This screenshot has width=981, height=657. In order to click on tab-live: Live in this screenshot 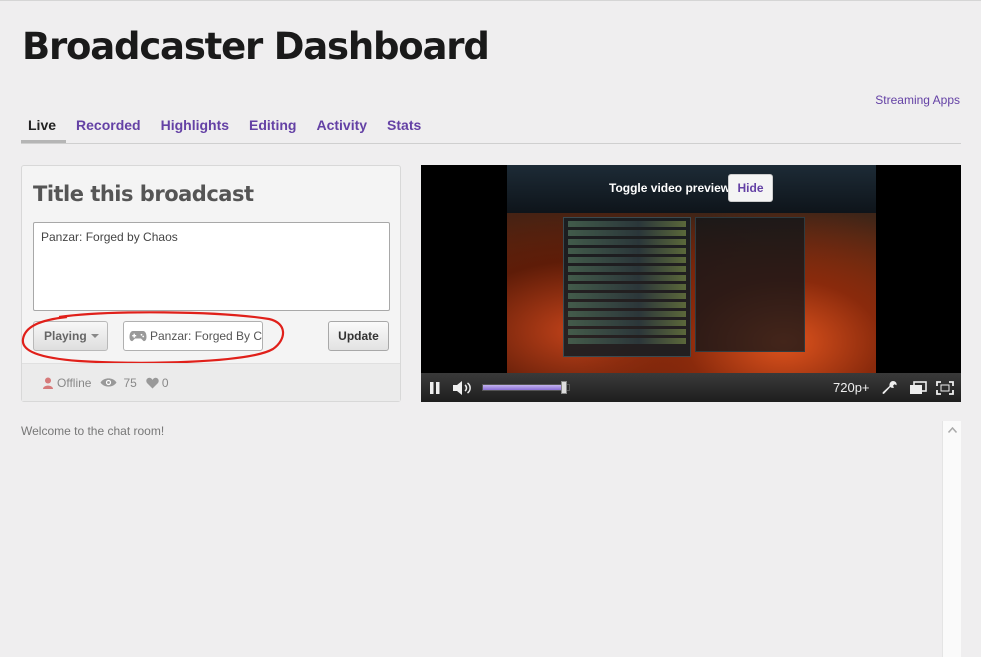, I will do `click(44, 128)`.